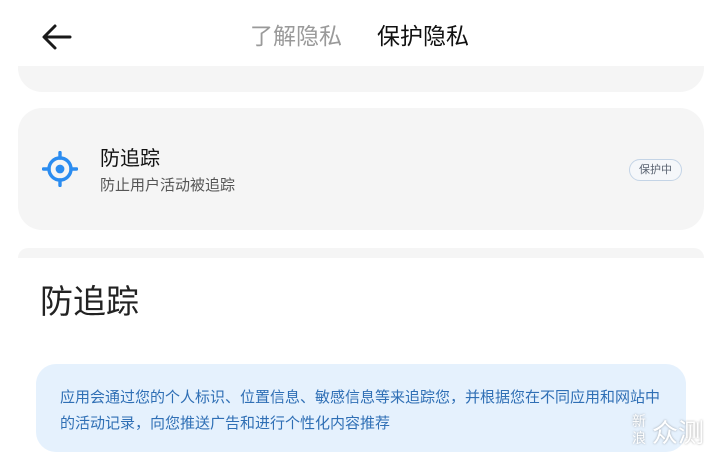 The width and height of the screenshot is (720, 464). Describe the element at coordinates (130, 158) in the screenshot. I see `card-title: 防追踪` at that location.